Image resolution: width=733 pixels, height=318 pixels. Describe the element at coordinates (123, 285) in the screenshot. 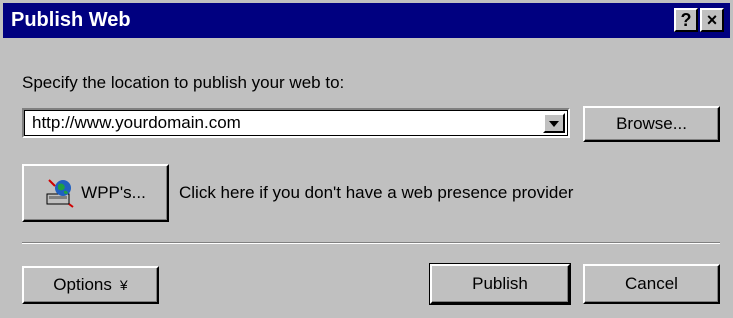

I see `chevron-down-icon: ¥` at that location.